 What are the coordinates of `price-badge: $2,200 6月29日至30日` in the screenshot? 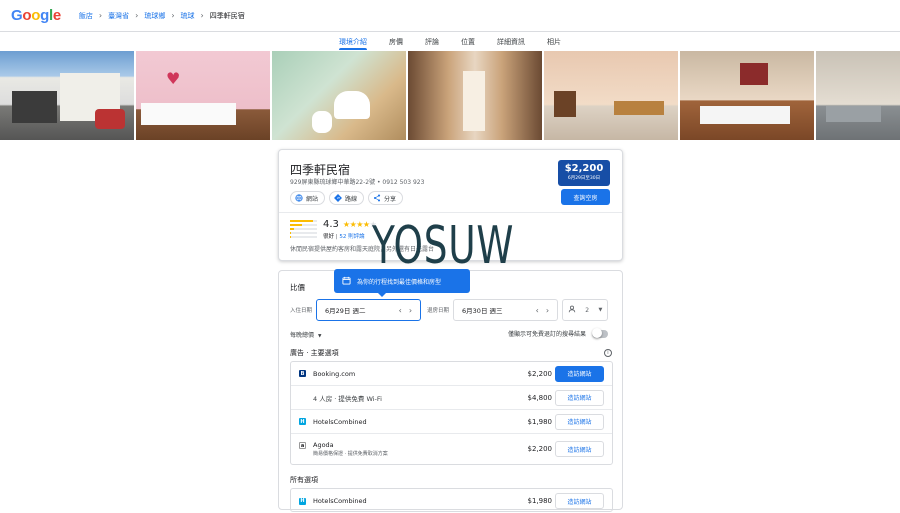 It's located at (584, 173).